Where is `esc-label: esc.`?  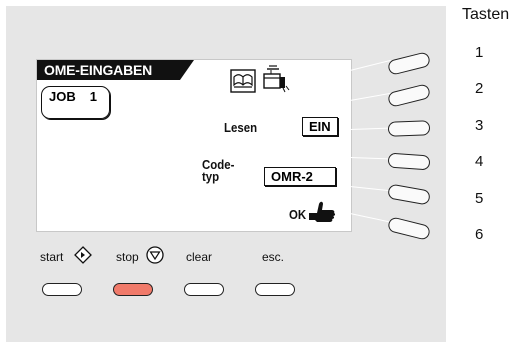
esc-label: esc. is located at coordinates (273, 257).